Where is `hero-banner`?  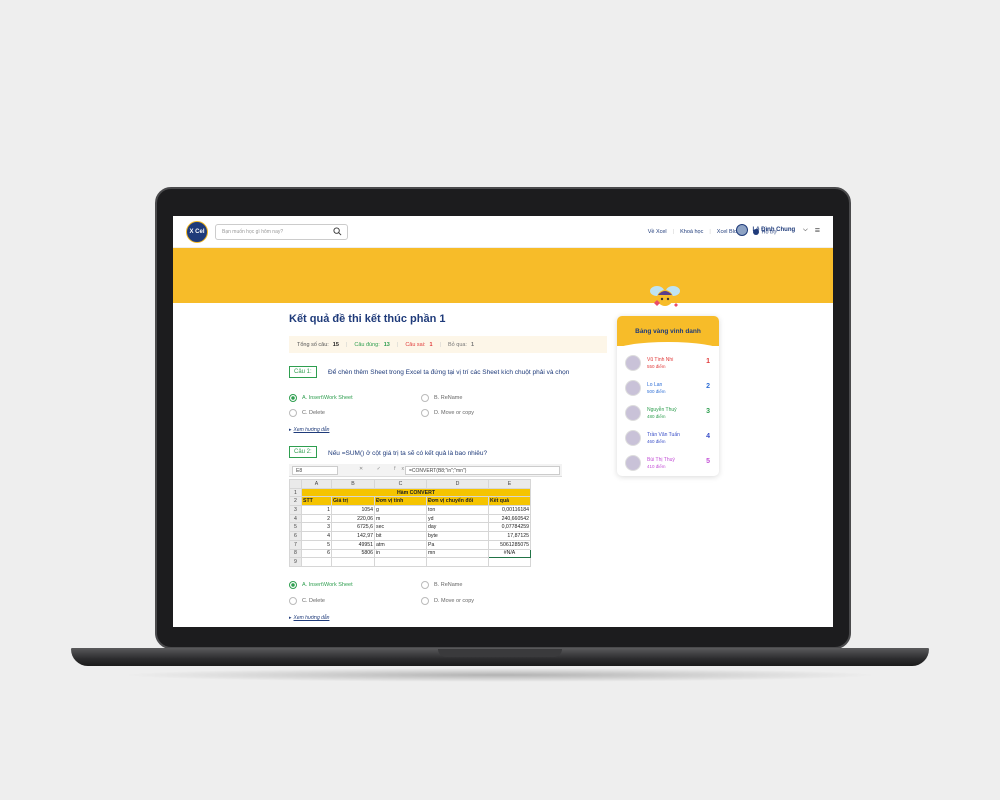 hero-banner is located at coordinates (503, 275).